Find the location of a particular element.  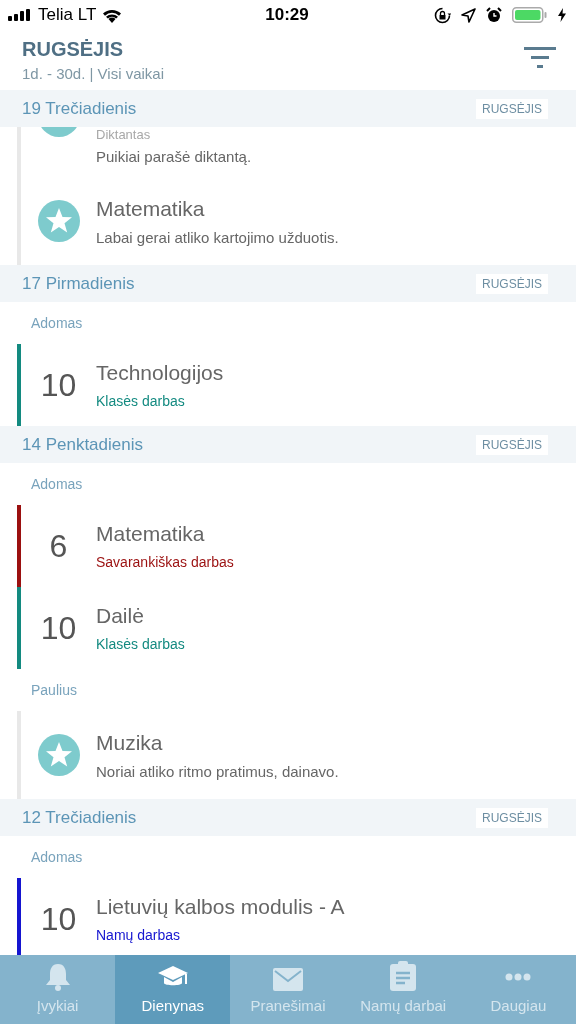

child-name: Paulius is located at coordinates (54, 690).